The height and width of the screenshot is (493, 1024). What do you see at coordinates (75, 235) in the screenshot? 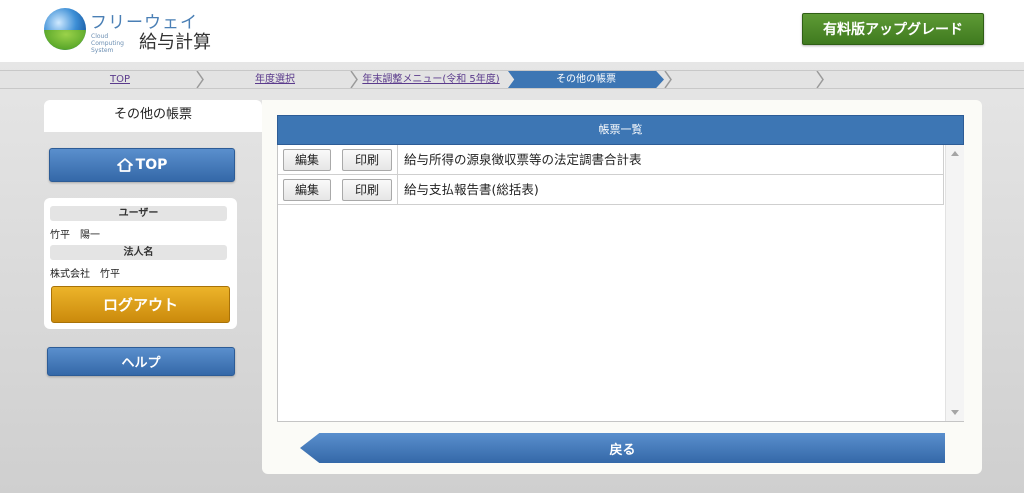
I see `user-name: 竹平 陽一` at bounding box center [75, 235].